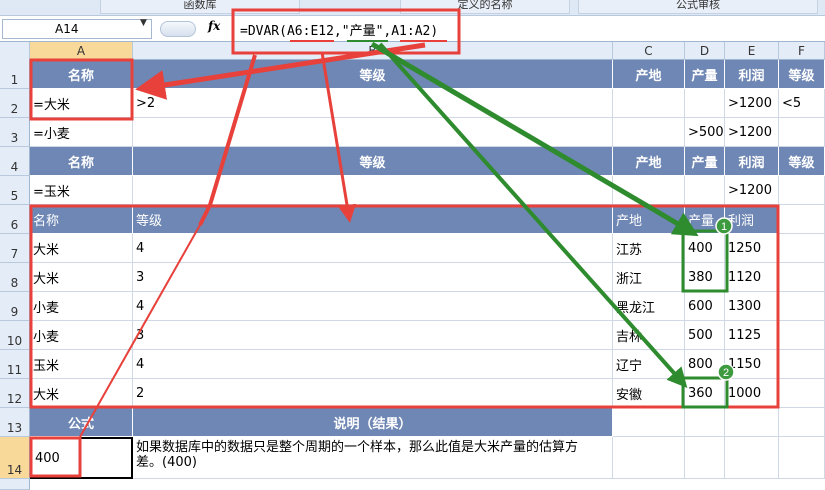  I want to click on marker-badge-1-label: 1, so click(724, 227).